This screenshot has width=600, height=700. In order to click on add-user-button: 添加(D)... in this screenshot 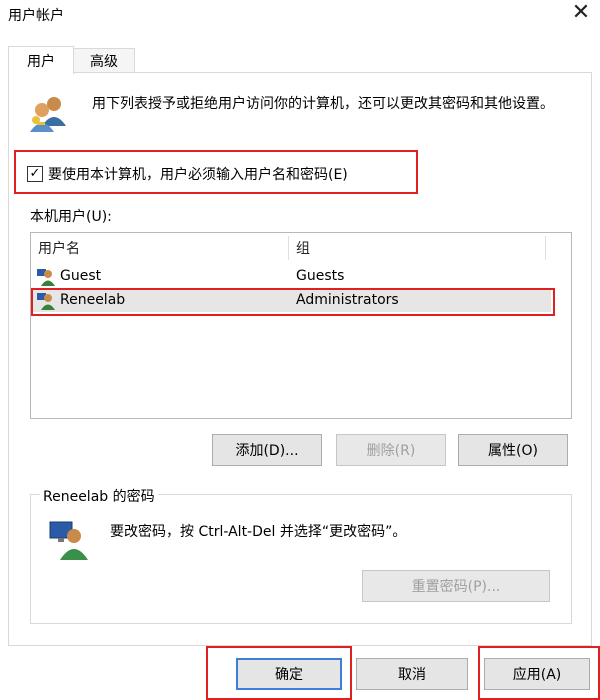, I will do `click(267, 450)`.